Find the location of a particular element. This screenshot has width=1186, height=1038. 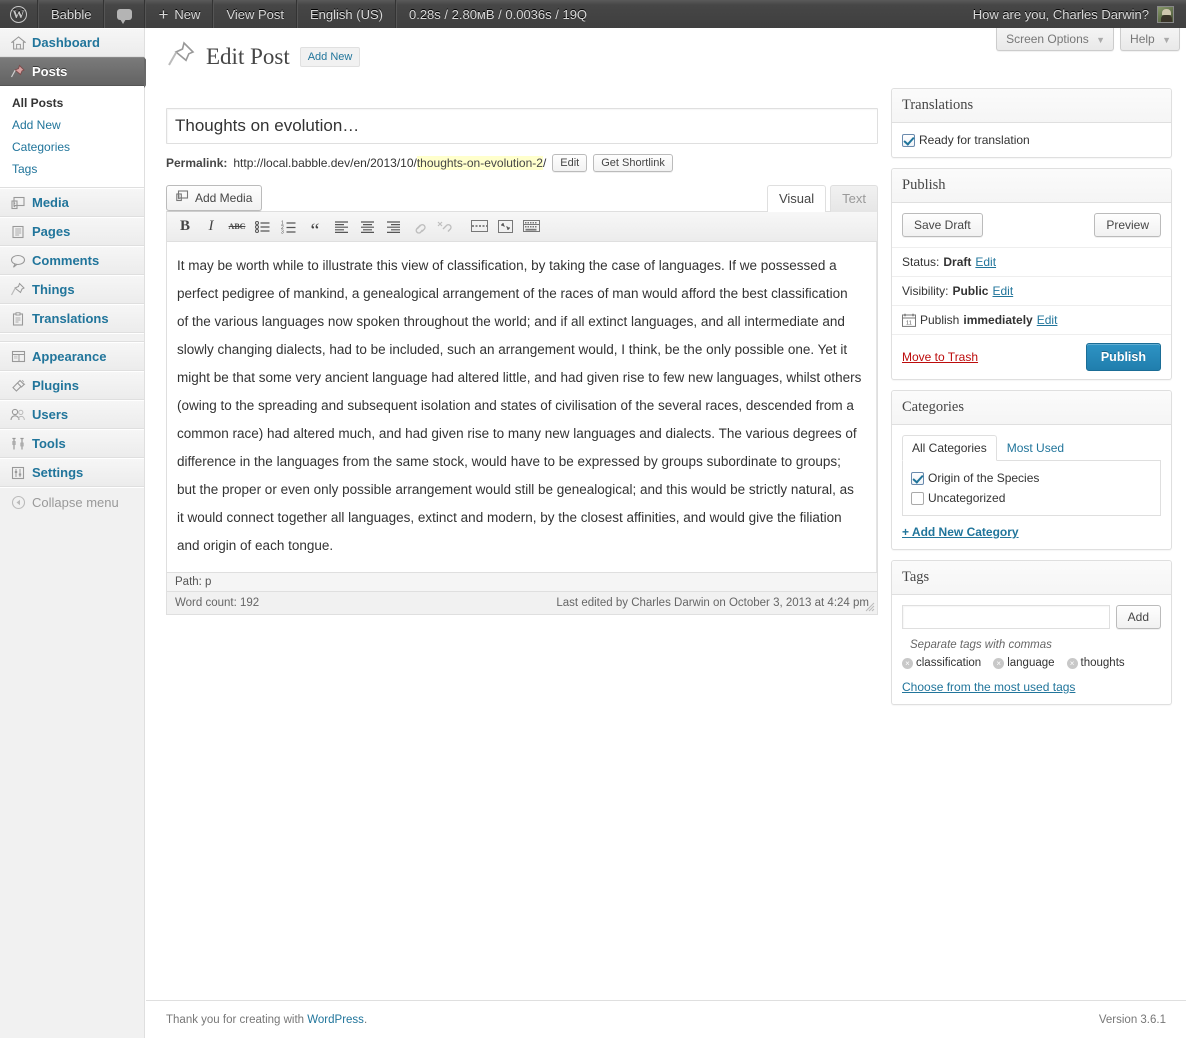

sidebar-item-dashboard: Dashboard is located at coordinates (72, 42).